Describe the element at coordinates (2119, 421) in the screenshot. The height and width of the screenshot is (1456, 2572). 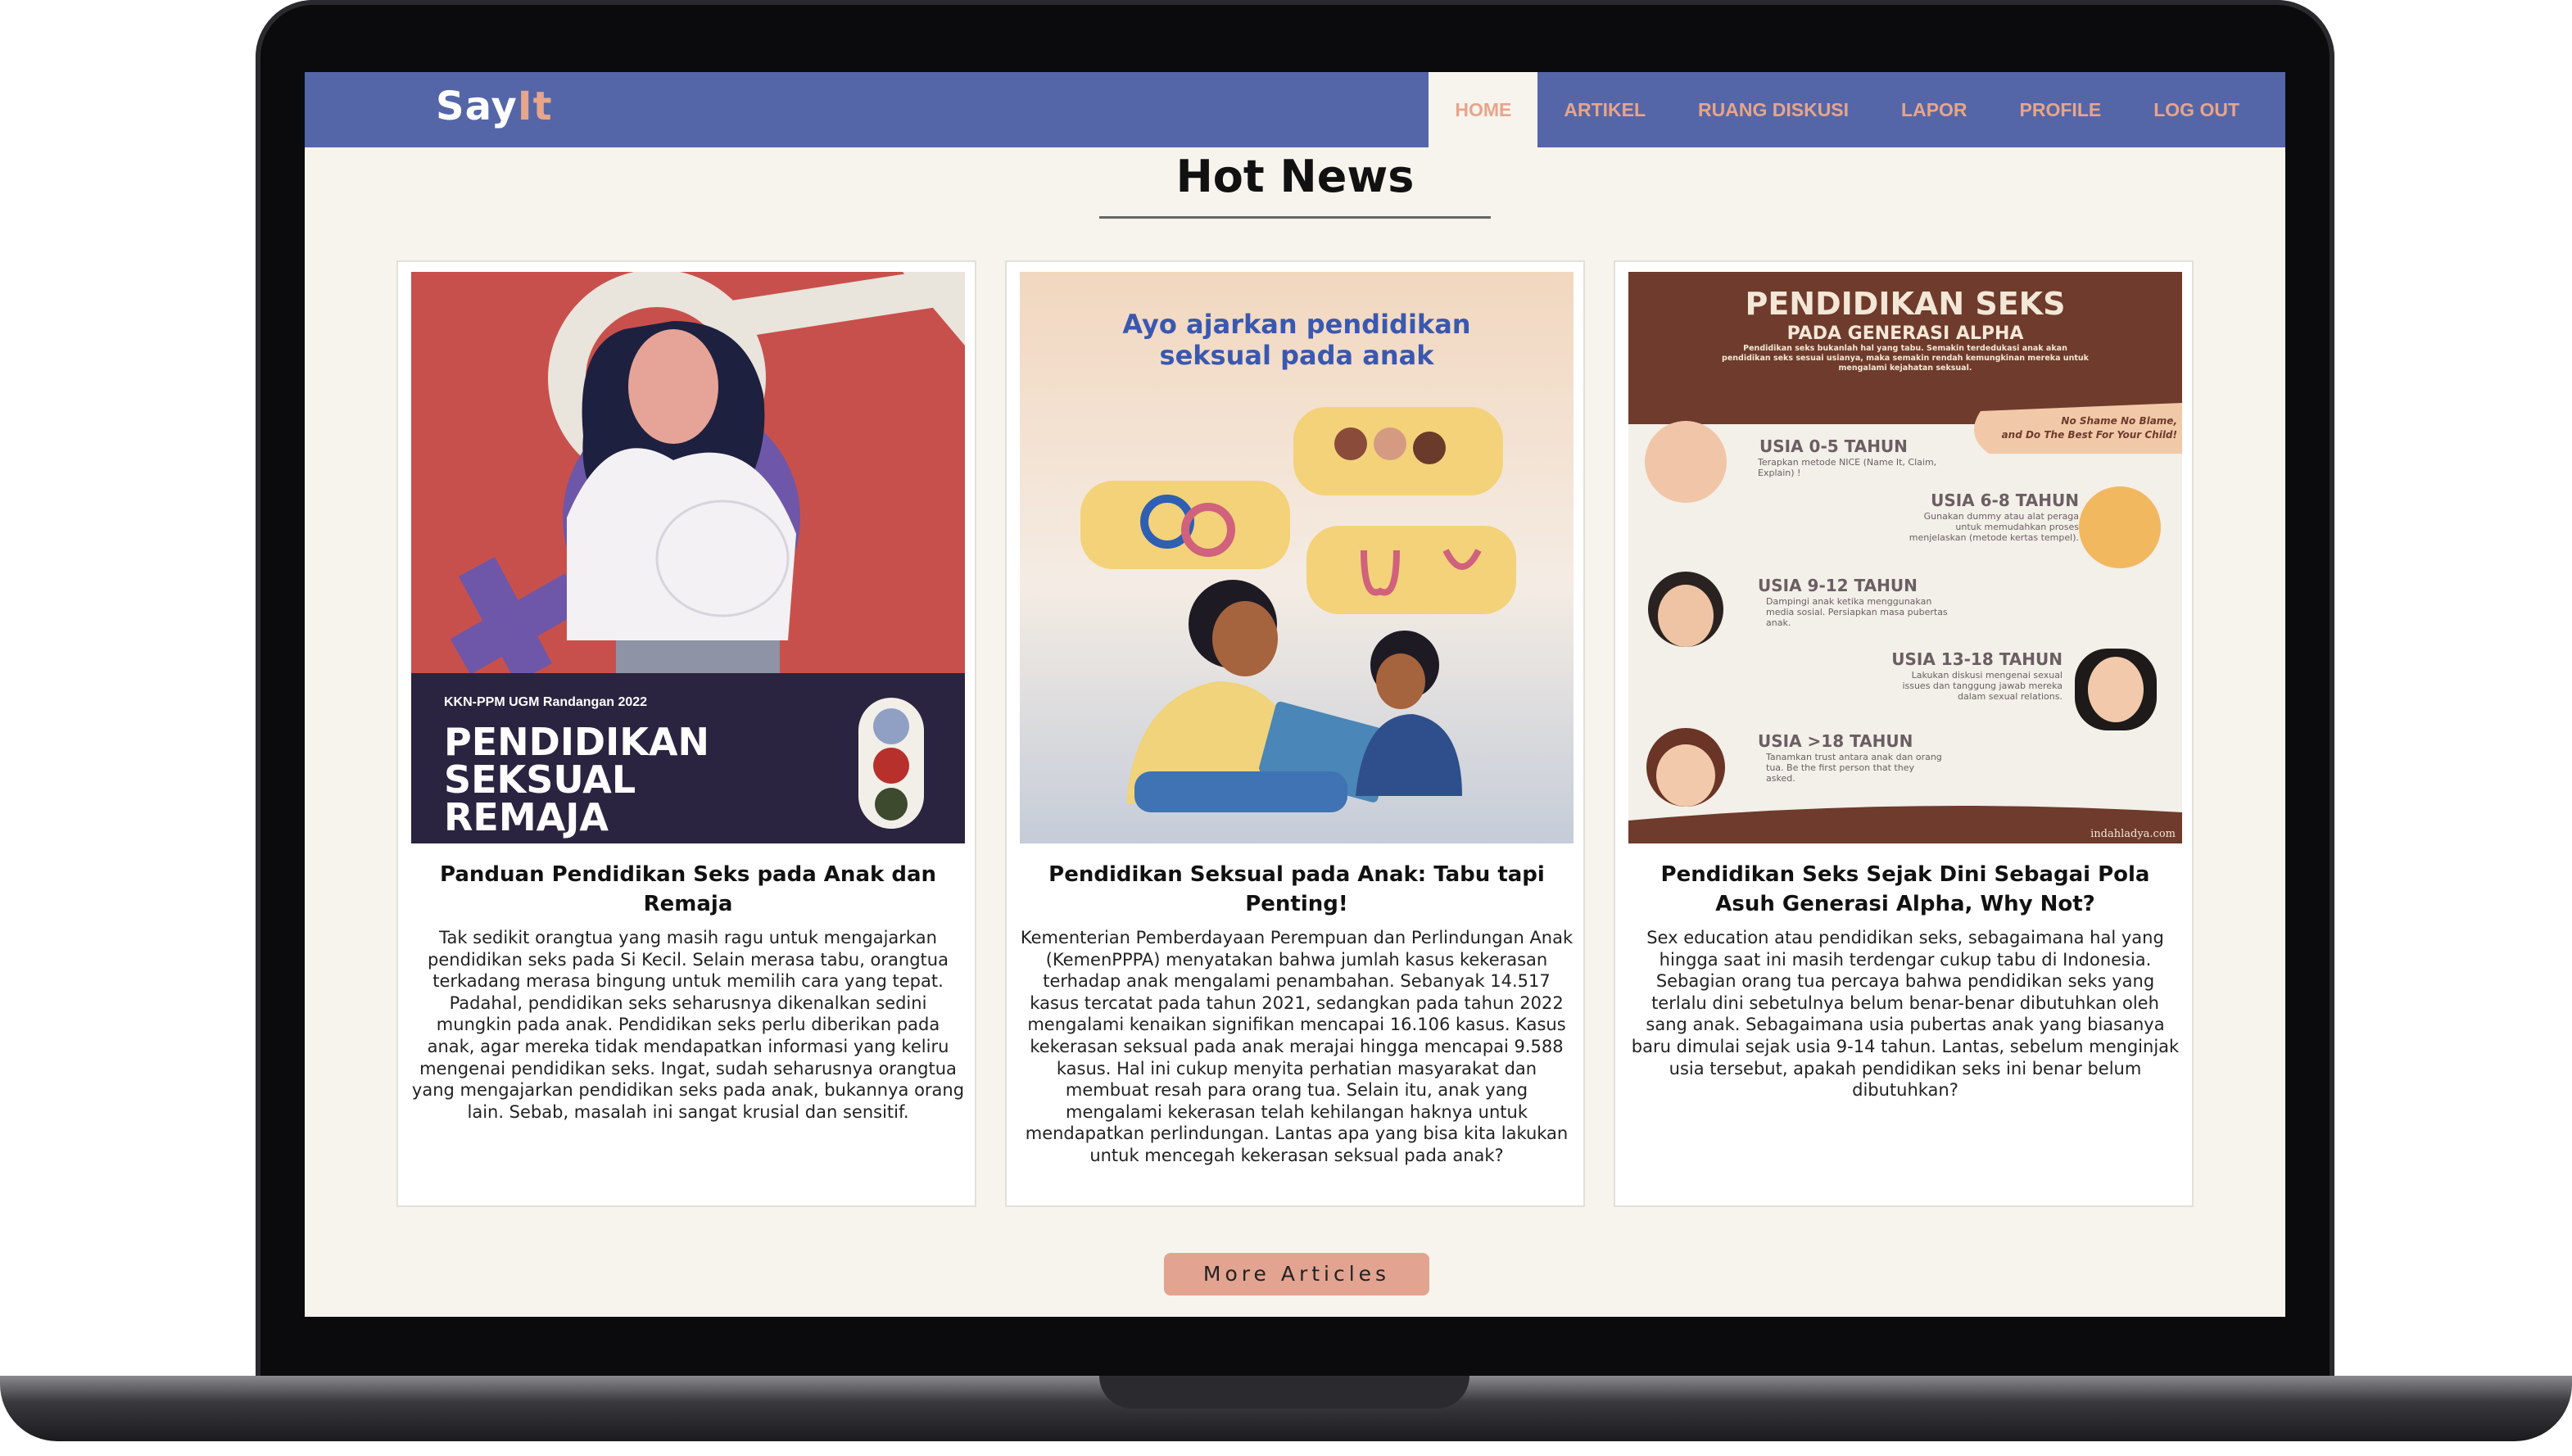
I see `image-3-bubble-line-1: No Shame No Blame,` at that location.